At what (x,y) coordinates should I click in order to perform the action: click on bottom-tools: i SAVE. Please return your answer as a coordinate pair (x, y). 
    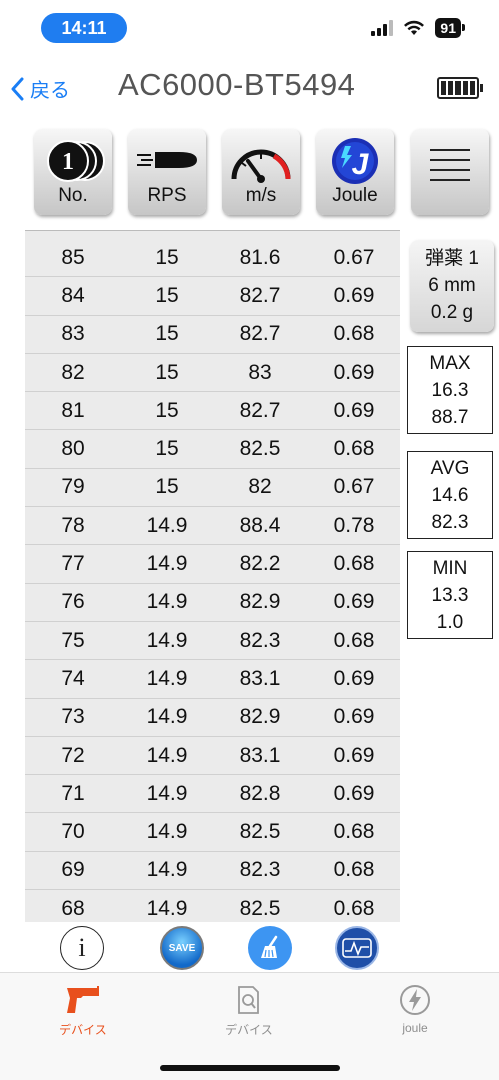
    Looking at the image, I should click on (249, 947).